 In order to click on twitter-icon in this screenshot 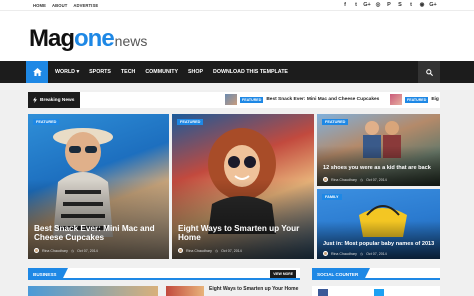, I will do `click(379, 292)`.